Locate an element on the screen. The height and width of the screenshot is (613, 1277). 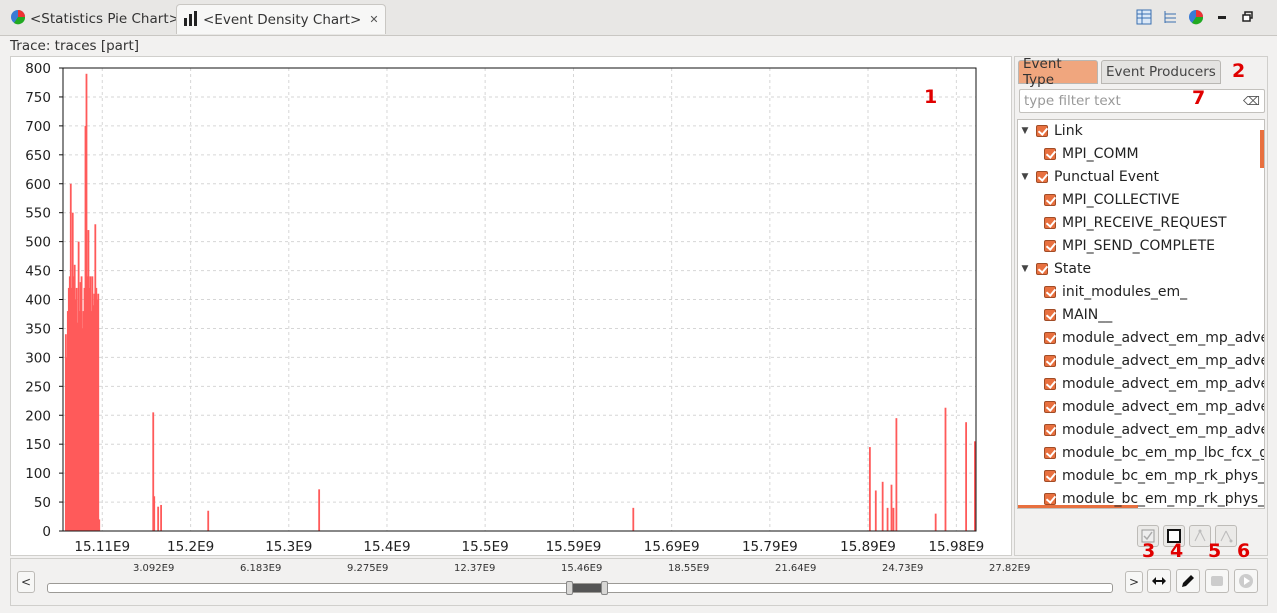
table-view-icon is located at coordinates (1144, 17).